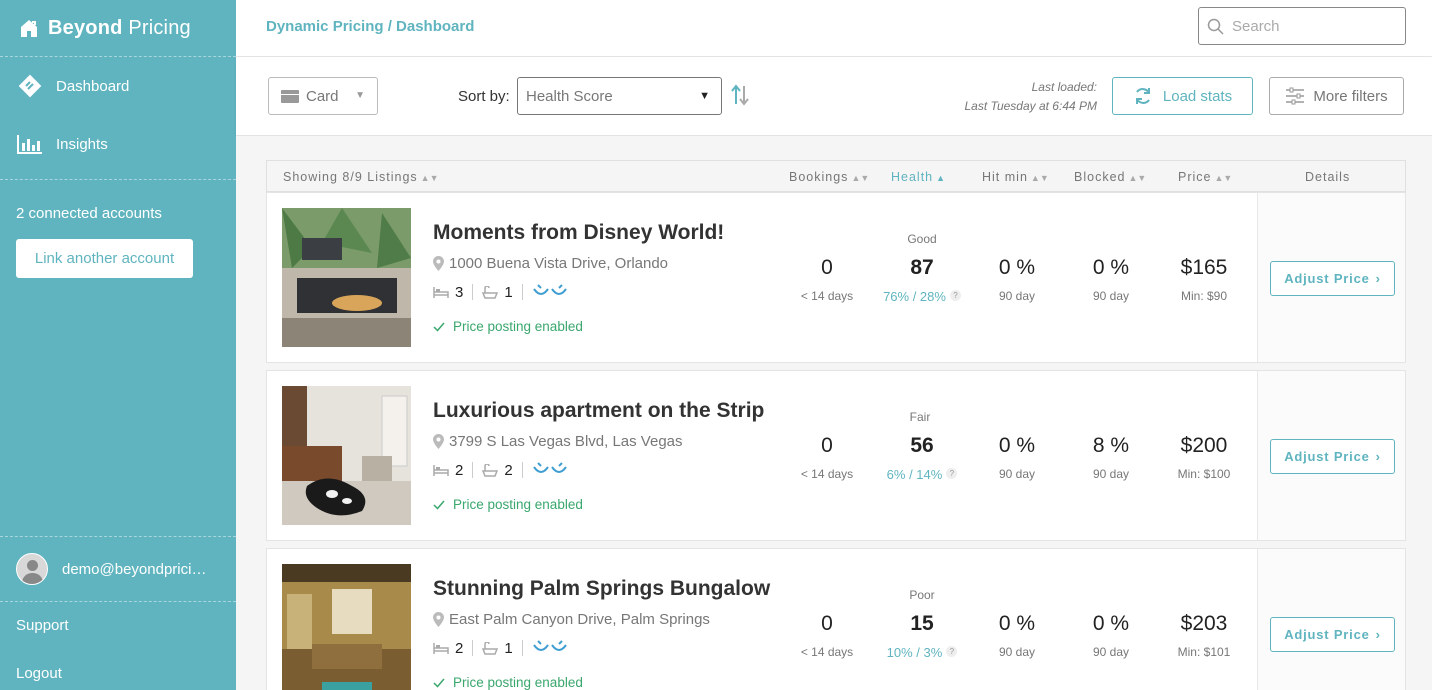  Describe the element at coordinates (922, 636) in the screenshot. I see `health-metric: 15 10% / 3%?` at that location.